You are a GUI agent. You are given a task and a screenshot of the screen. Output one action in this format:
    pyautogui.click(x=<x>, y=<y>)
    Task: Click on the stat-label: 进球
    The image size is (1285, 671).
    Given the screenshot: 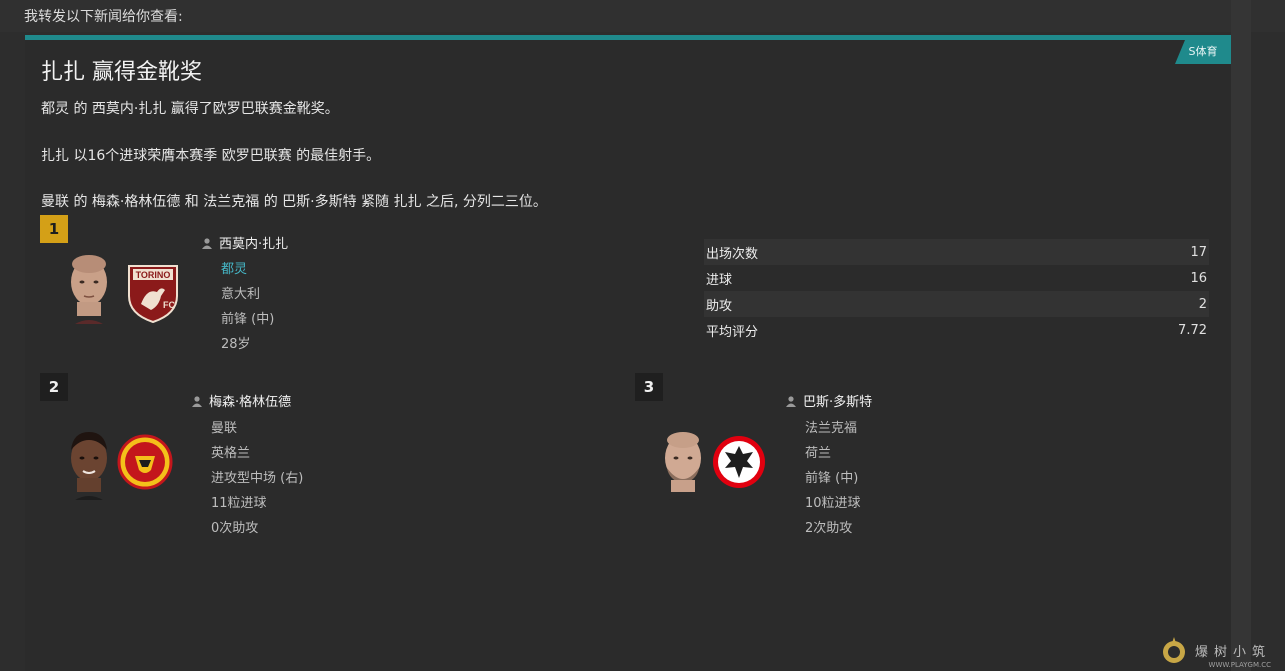 What is the action you would take?
    pyautogui.click(x=719, y=280)
    